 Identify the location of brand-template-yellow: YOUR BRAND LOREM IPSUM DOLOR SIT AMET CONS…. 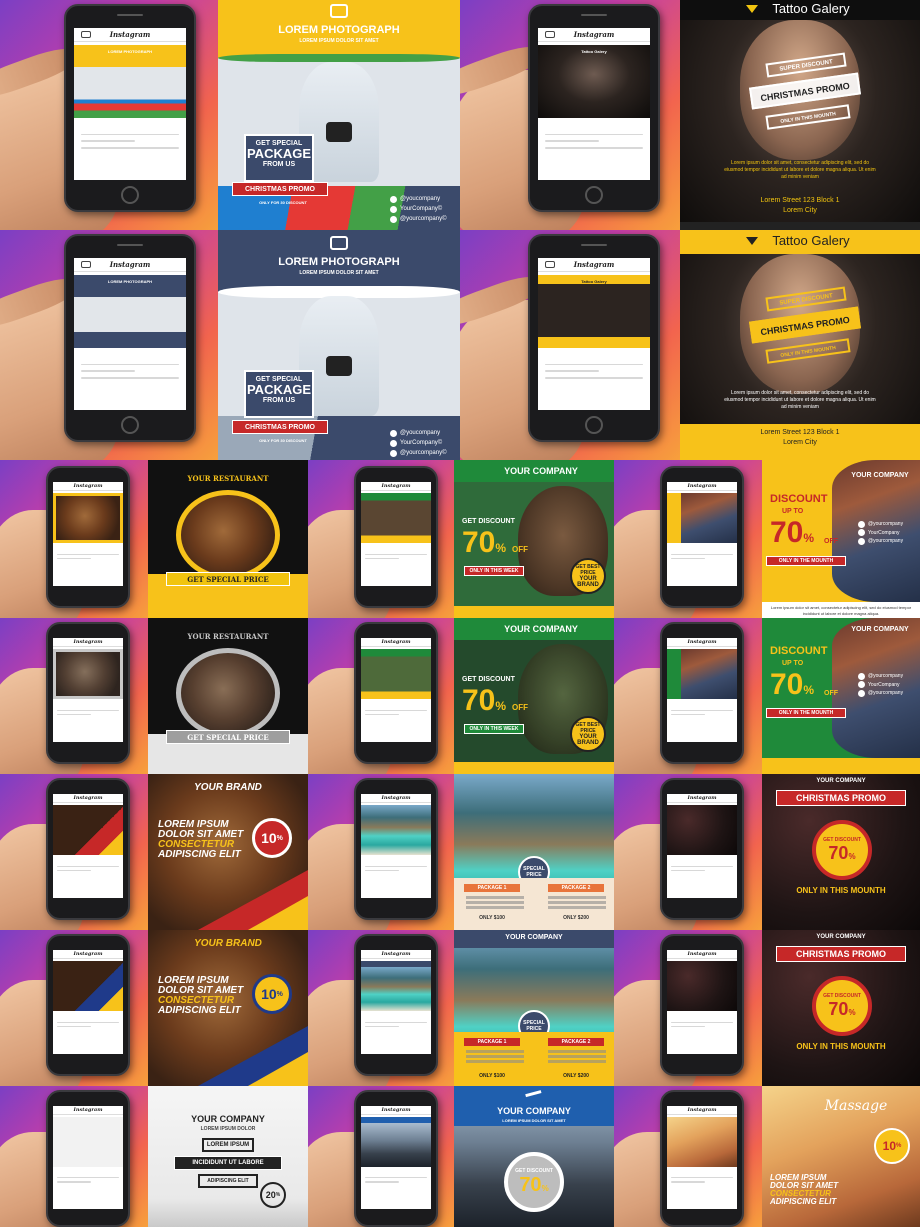
(228, 1008).